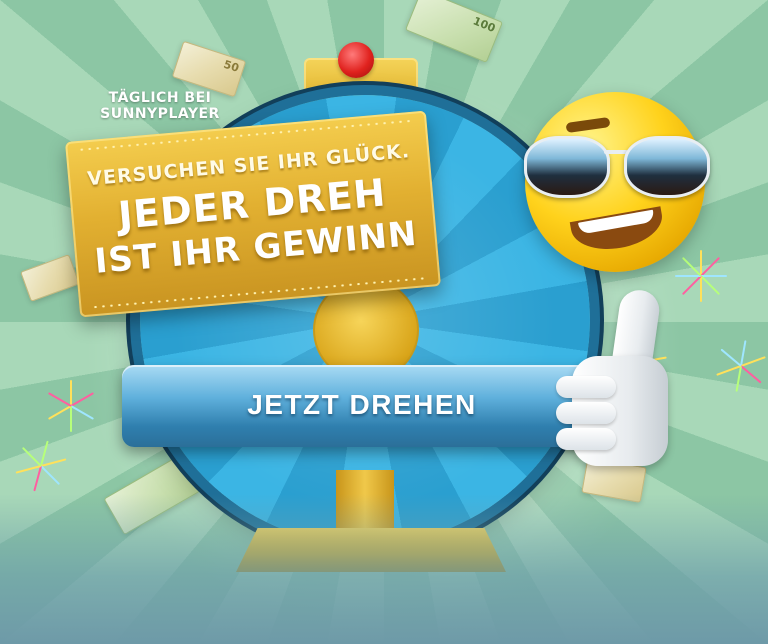  I want to click on daily-tagline: TÄGLICH BEI SUNNYPLAYER, so click(160, 106).